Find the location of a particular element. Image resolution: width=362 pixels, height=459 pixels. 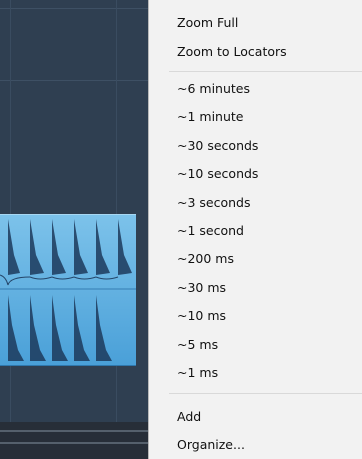

menu-item-zoom-1-minute: ~1 minute is located at coordinates (210, 117).